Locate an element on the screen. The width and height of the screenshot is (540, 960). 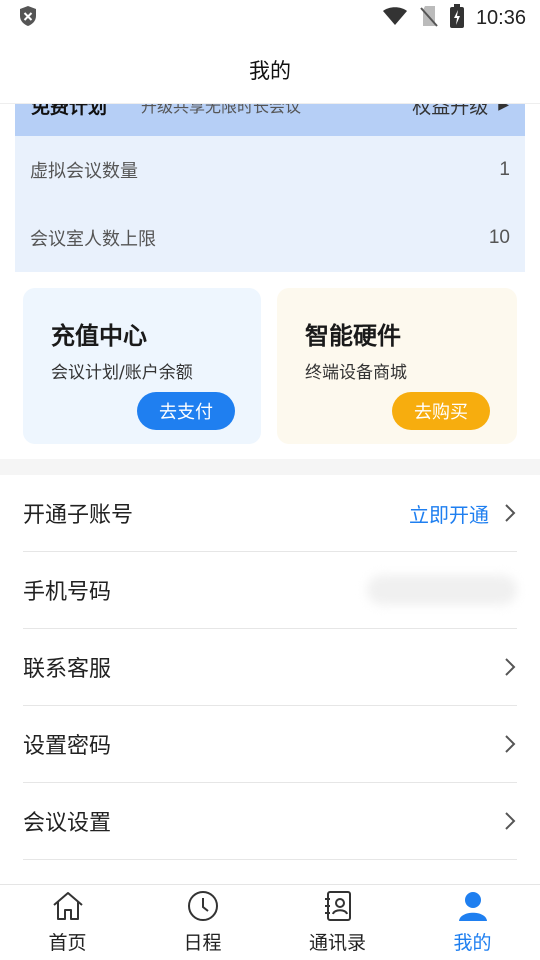
bottom-tab-bar: 首页 日程 通讯录 我的 is located at coordinates (270, 922).